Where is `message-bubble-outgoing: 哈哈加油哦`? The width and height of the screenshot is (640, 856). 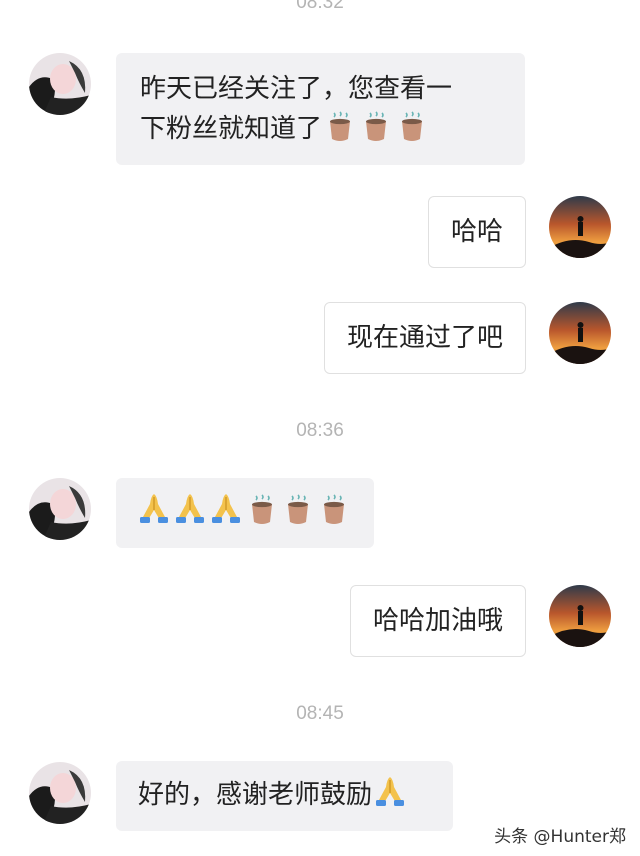
message-bubble-outgoing: 哈哈加油哦 is located at coordinates (437, 621).